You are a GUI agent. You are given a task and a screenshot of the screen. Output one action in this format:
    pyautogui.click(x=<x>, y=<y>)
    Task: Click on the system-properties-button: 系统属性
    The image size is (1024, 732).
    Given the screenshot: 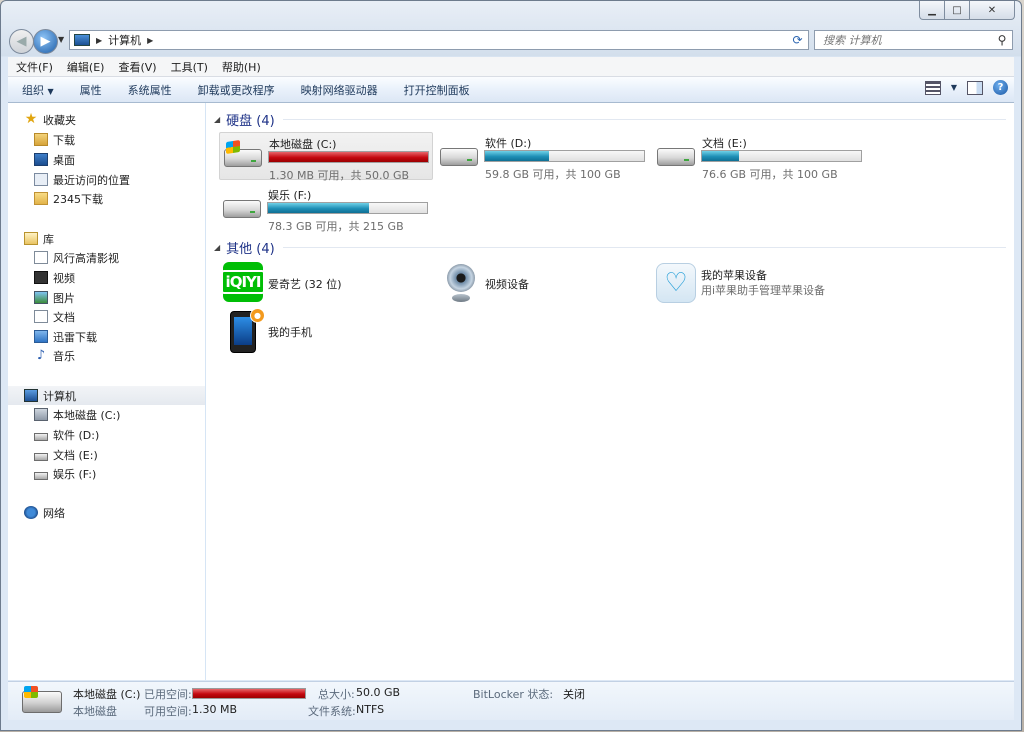 What is the action you would take?
    pyautogui.click(x=149, y=90)
    